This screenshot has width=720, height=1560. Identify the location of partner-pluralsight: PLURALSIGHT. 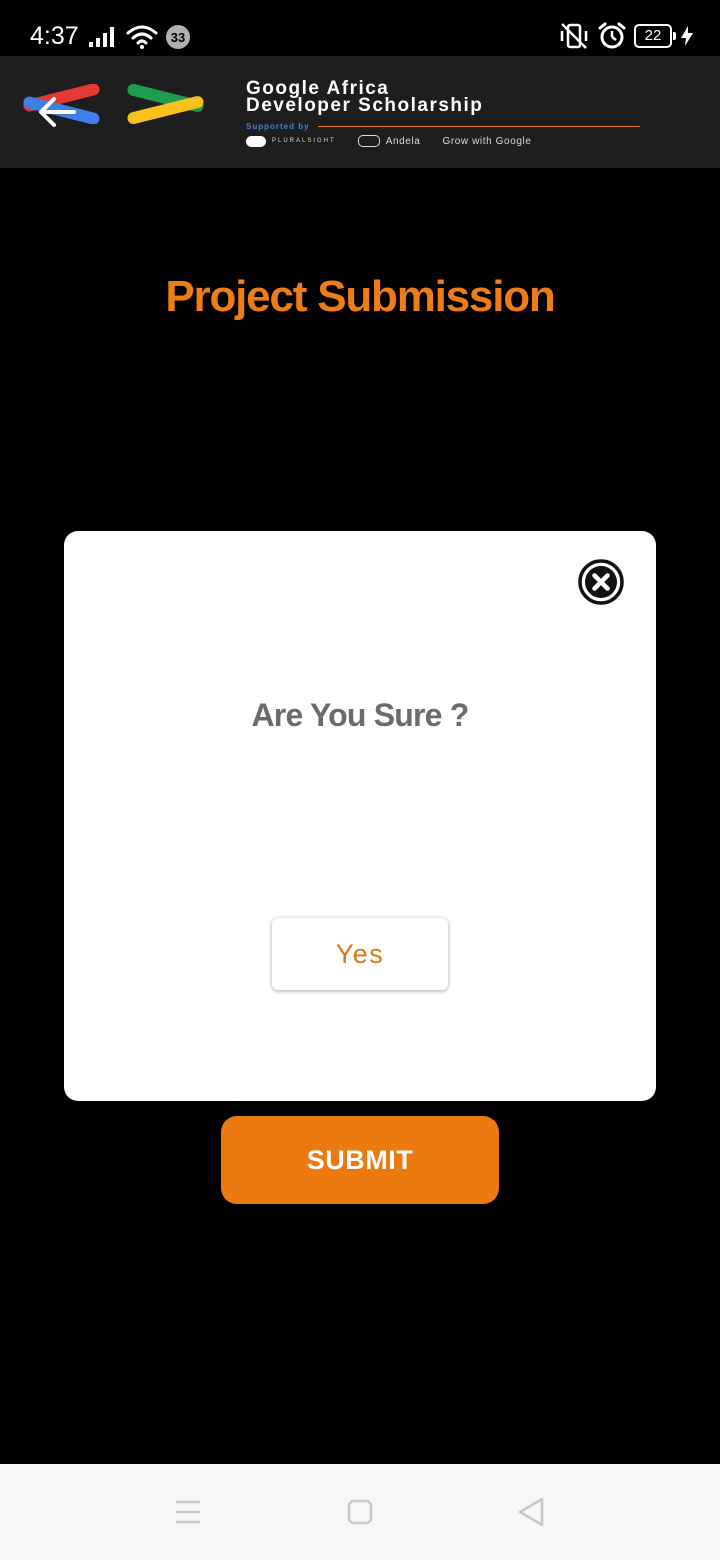
(291, 141).